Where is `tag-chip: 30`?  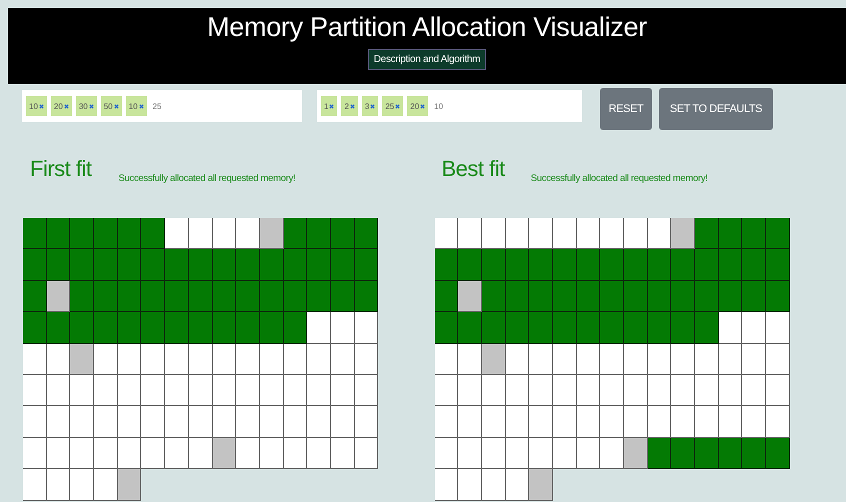 tag-chip: 30 is located at coordinates (86, 106).